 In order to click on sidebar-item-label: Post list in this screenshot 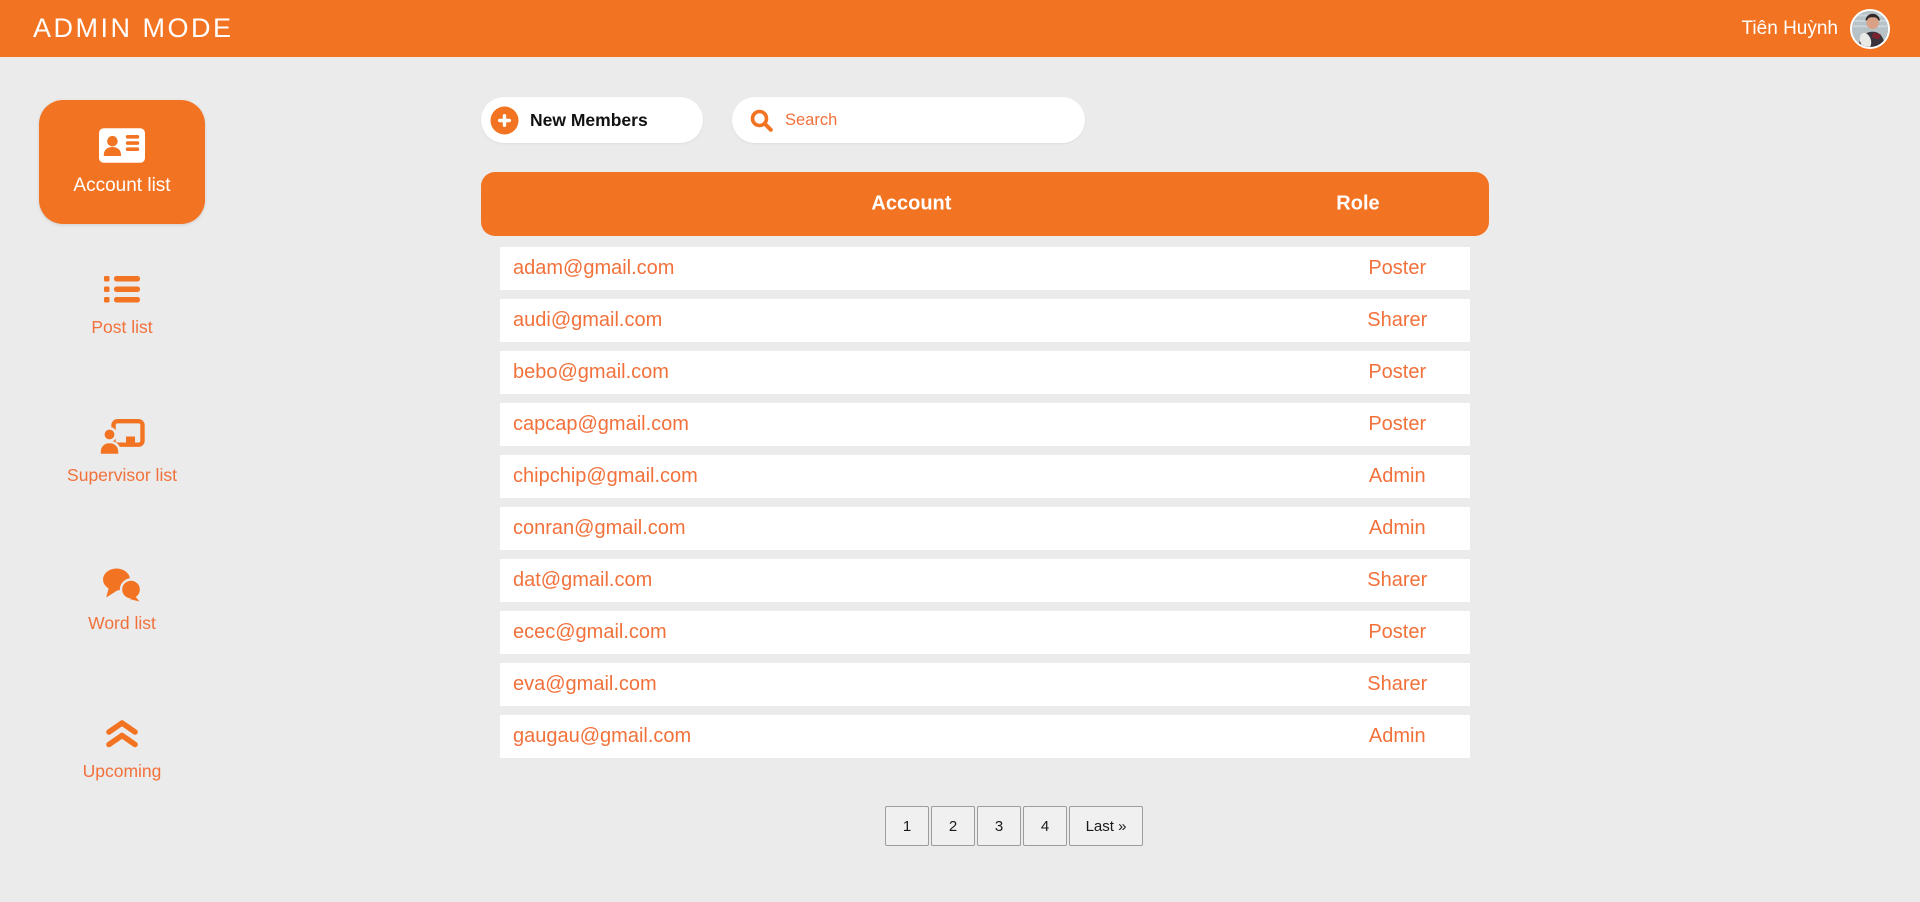, I will do `click(122, 327)`.